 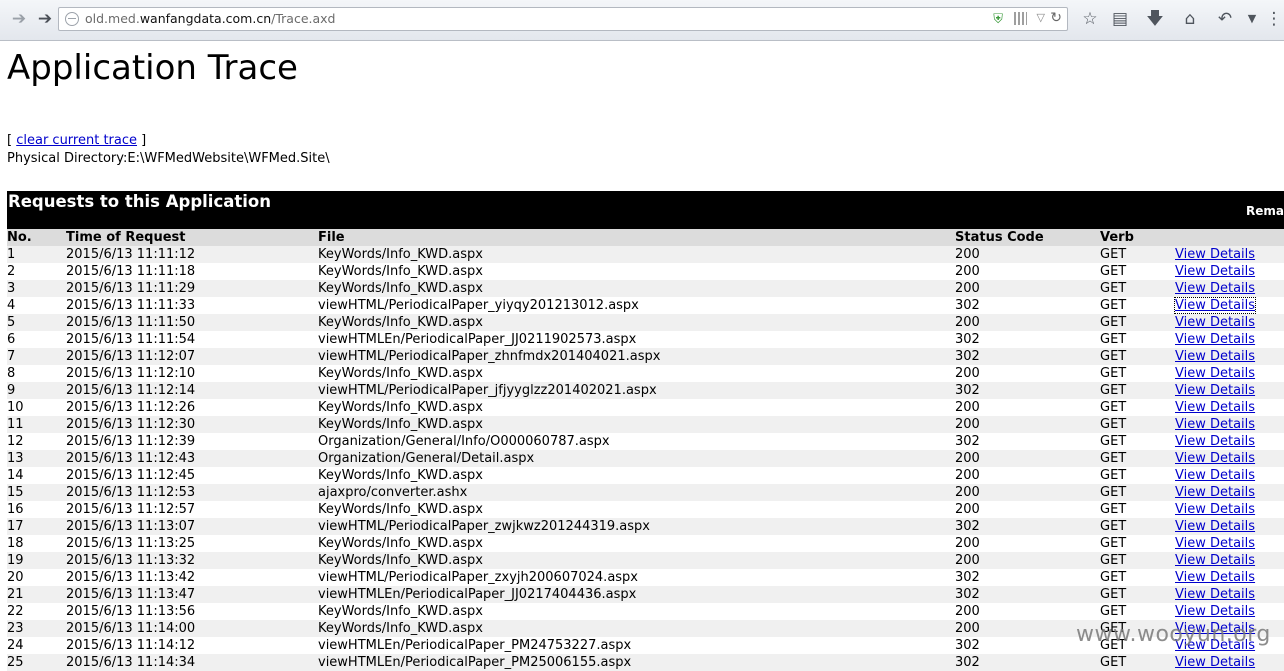 What do you see at coordinates (131, 407) in the screenshot?
I see `cell-time: 2015/6/13 11:12:26` at bounding box center [131, 407].